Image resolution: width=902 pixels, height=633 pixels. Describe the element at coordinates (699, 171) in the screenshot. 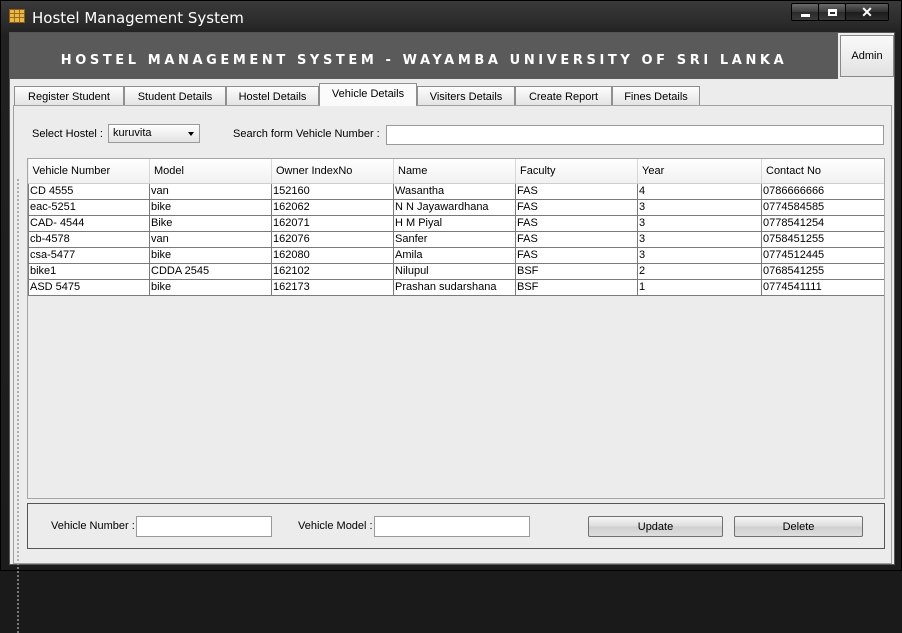

I see `column-header-year: Year` at that location.